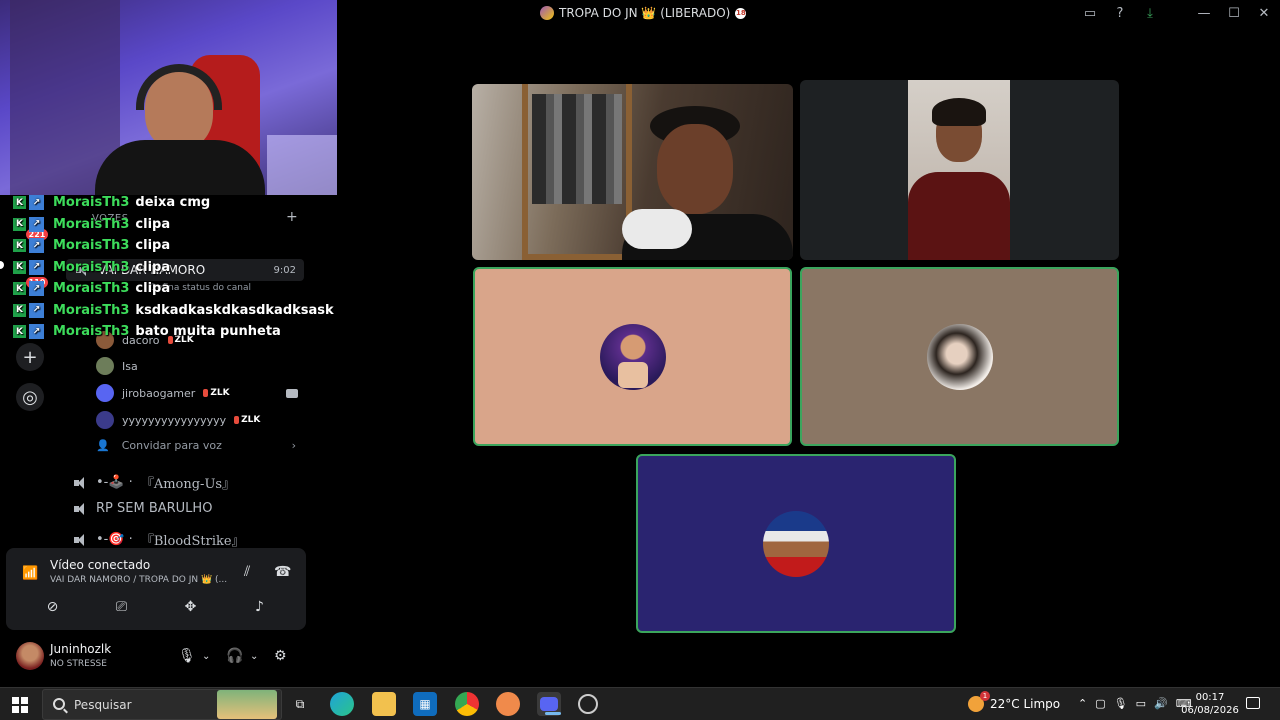 This screenshot has width=1280, height=720. Describe the element at coordinates (1100, 703) in the screenshot. I see `device-icon: ▢` at that location.